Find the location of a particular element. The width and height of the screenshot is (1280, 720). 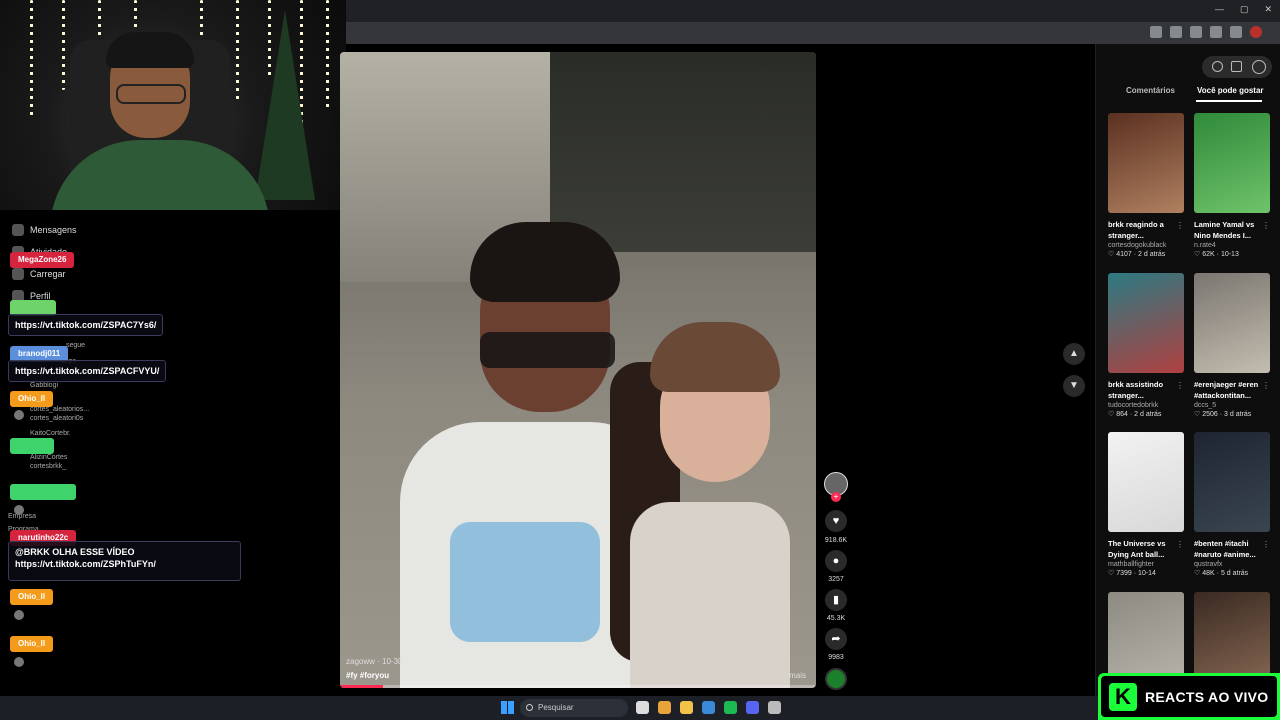

task-view-icon is located at coordinates (642, 707).